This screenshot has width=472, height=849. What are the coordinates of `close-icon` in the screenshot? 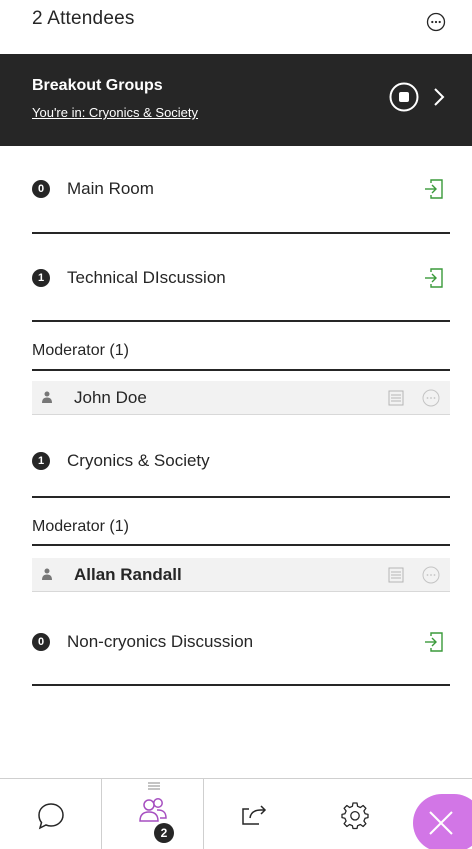 It's located at (441, 823).